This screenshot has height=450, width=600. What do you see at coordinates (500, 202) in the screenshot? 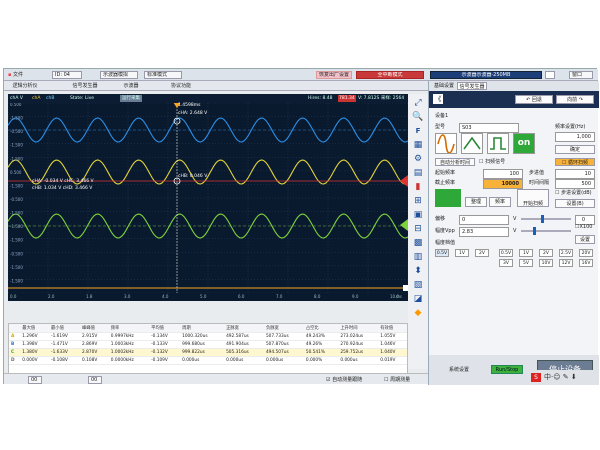
I see `load-button: 频率` at bounding box center [500, 202].